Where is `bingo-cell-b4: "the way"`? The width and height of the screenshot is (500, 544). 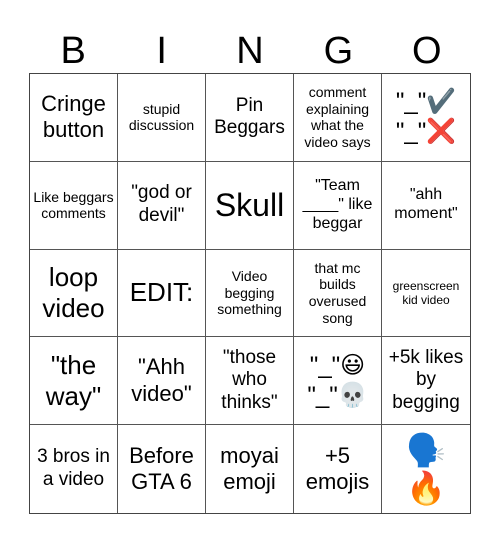 bingo-cell-b4: "the way" is located at coordinates (74, 381).